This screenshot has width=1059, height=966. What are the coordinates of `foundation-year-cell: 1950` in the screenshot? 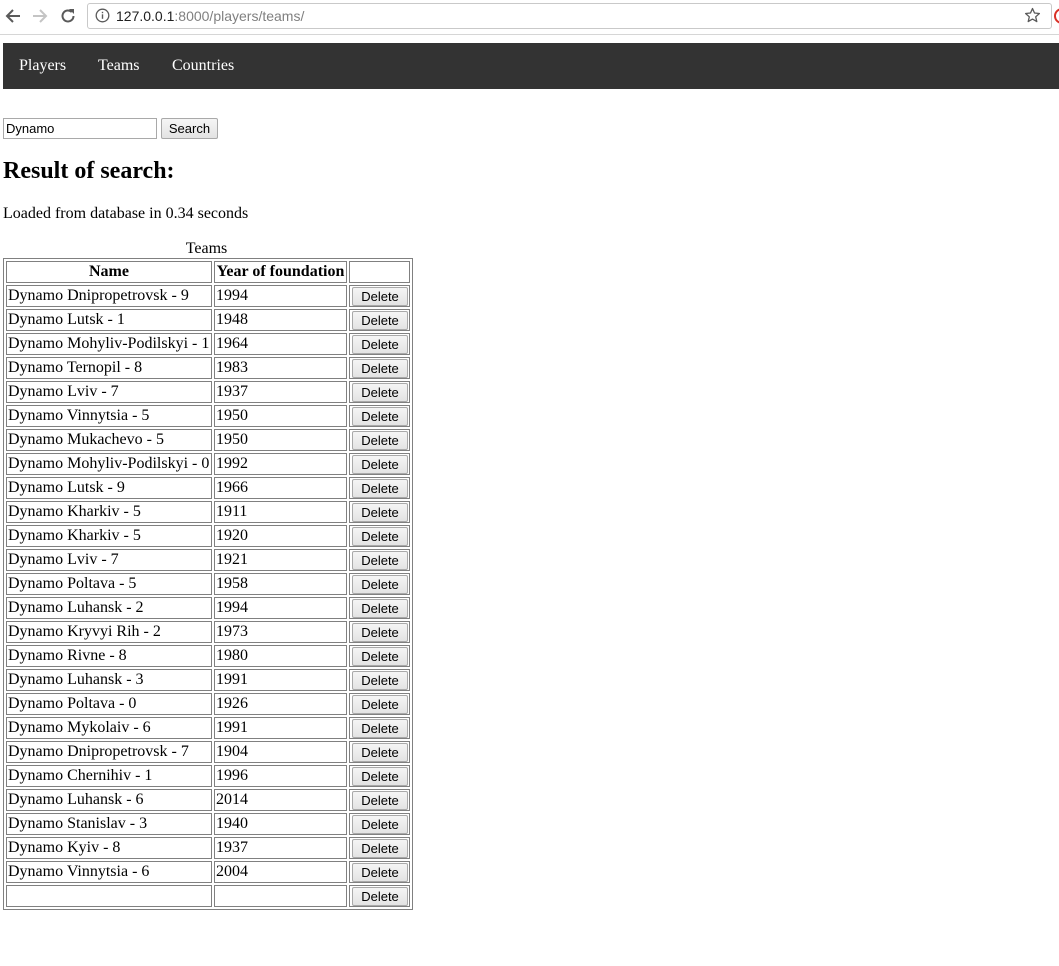 It's located at (280, 416).